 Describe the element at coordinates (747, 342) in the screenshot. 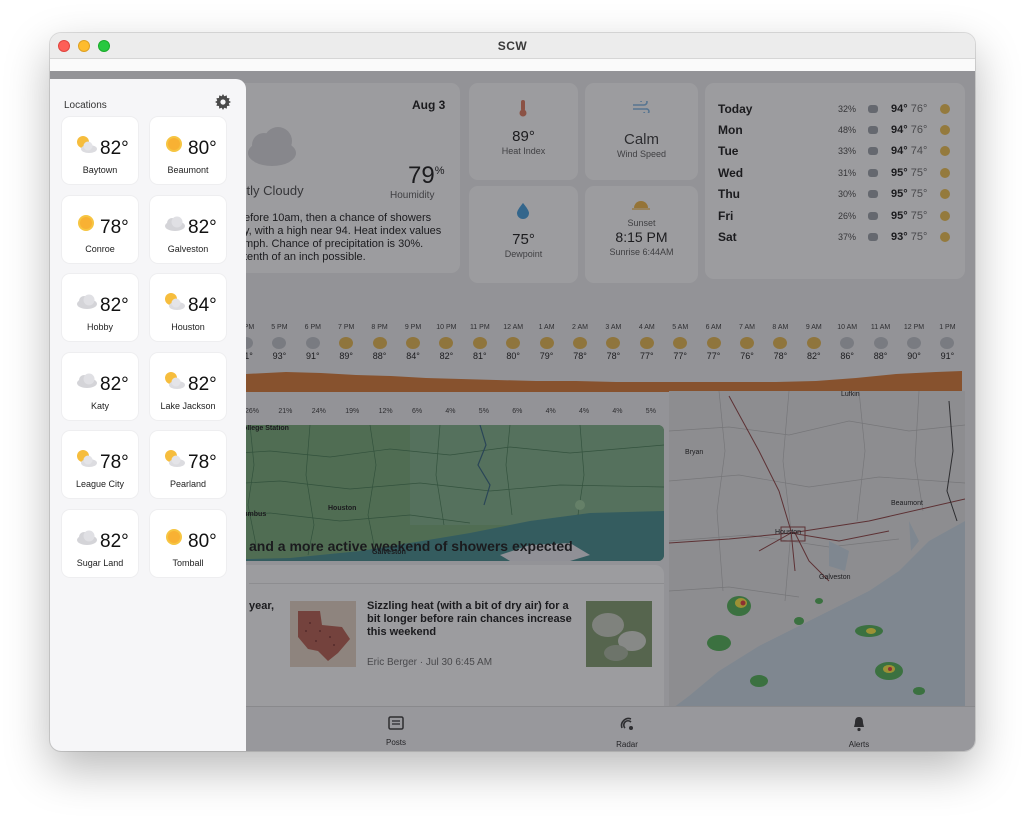

I see `hourly-column: 7 AM 76°` at that location.